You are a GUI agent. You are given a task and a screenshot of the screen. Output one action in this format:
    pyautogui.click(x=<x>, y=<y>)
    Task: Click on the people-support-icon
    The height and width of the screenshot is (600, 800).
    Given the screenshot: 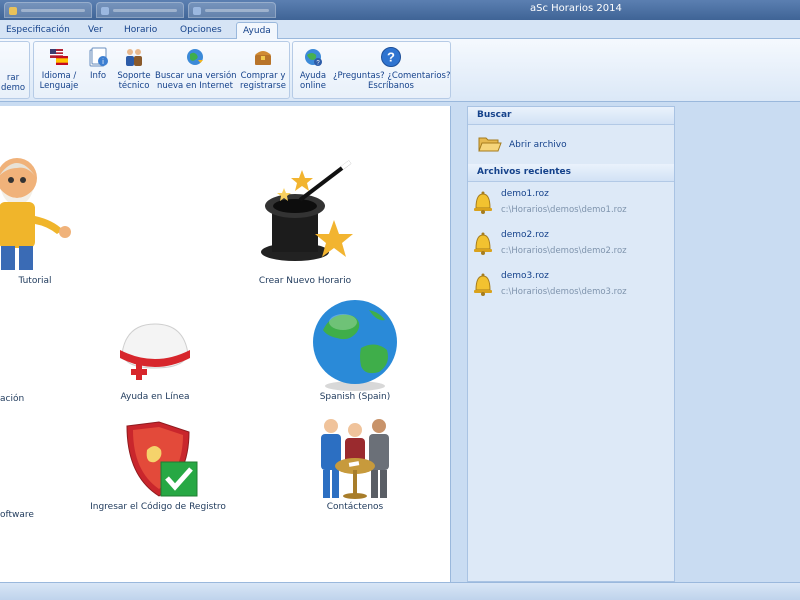 What is the action you would take?
    pyautogui.click(x=134, y=57)
    